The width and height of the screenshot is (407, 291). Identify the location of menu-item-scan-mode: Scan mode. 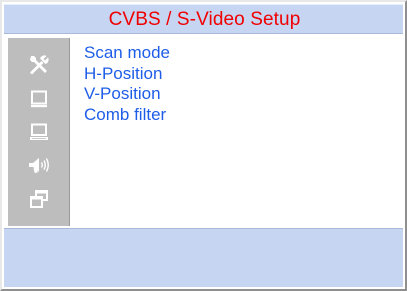
(127, 53).